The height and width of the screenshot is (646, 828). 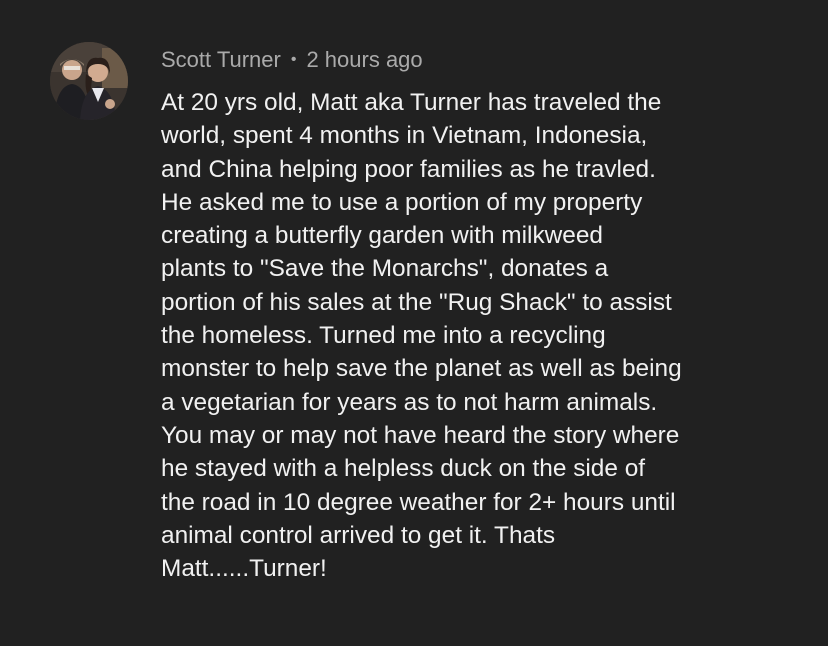 I want to click on comment-meta: Scott Turner • 2 hours ago, so click(x=292, y=60).